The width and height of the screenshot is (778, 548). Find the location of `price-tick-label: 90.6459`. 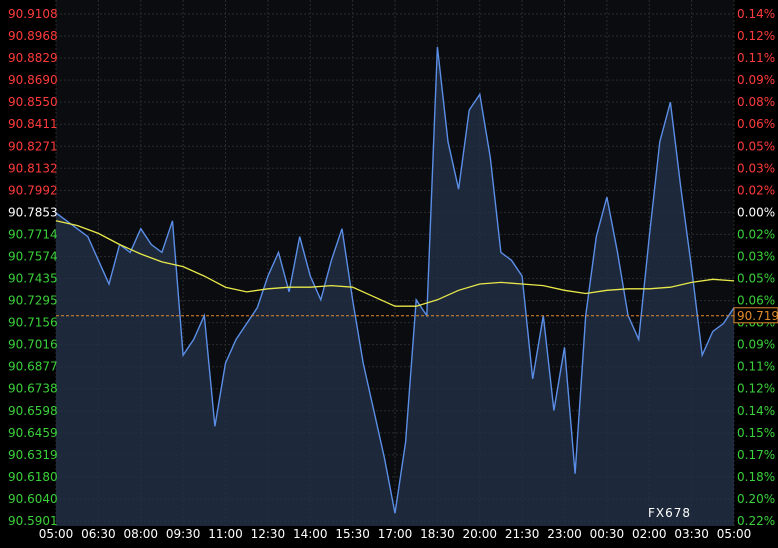

price-tick-label: 90.6459 is located at coordinates (33, 433).